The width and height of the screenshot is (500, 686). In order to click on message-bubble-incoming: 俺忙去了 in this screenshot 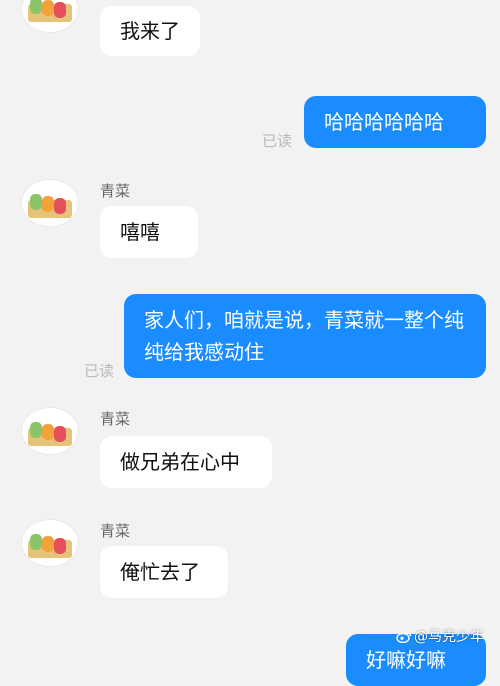, I will do `click(164, 572)`.